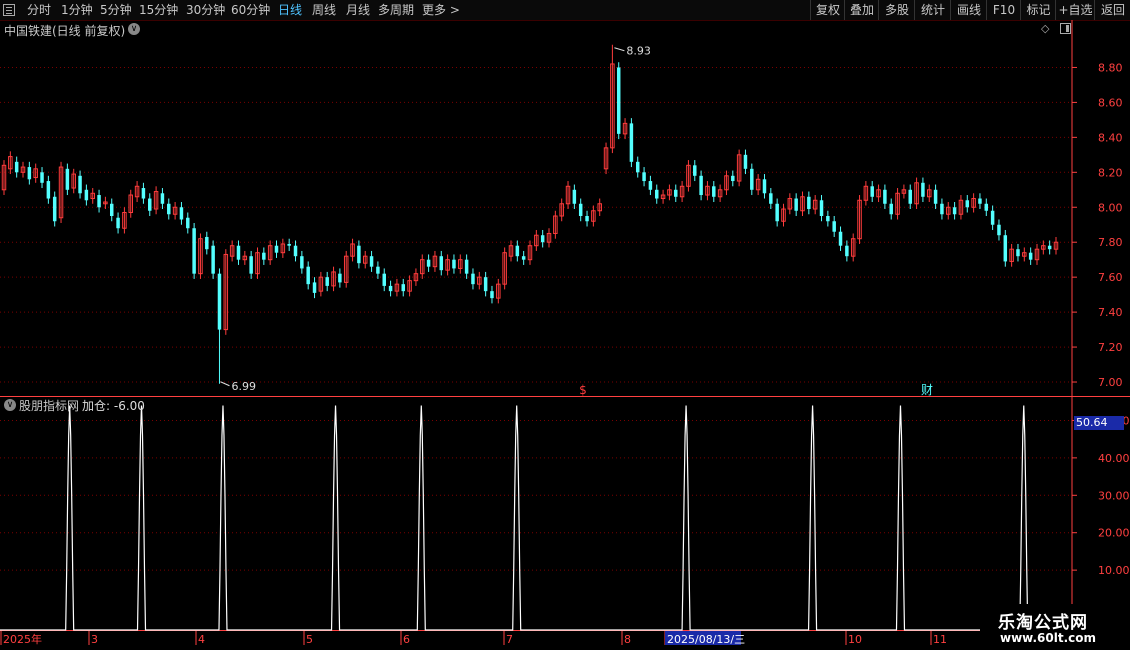 The height and width of the screenshot is (650, 1130). What do you see at coordinates (1048, 638) in the screenshot?
I see `watermark-url: www.60lt.com` at bounding box center [1048, 638].